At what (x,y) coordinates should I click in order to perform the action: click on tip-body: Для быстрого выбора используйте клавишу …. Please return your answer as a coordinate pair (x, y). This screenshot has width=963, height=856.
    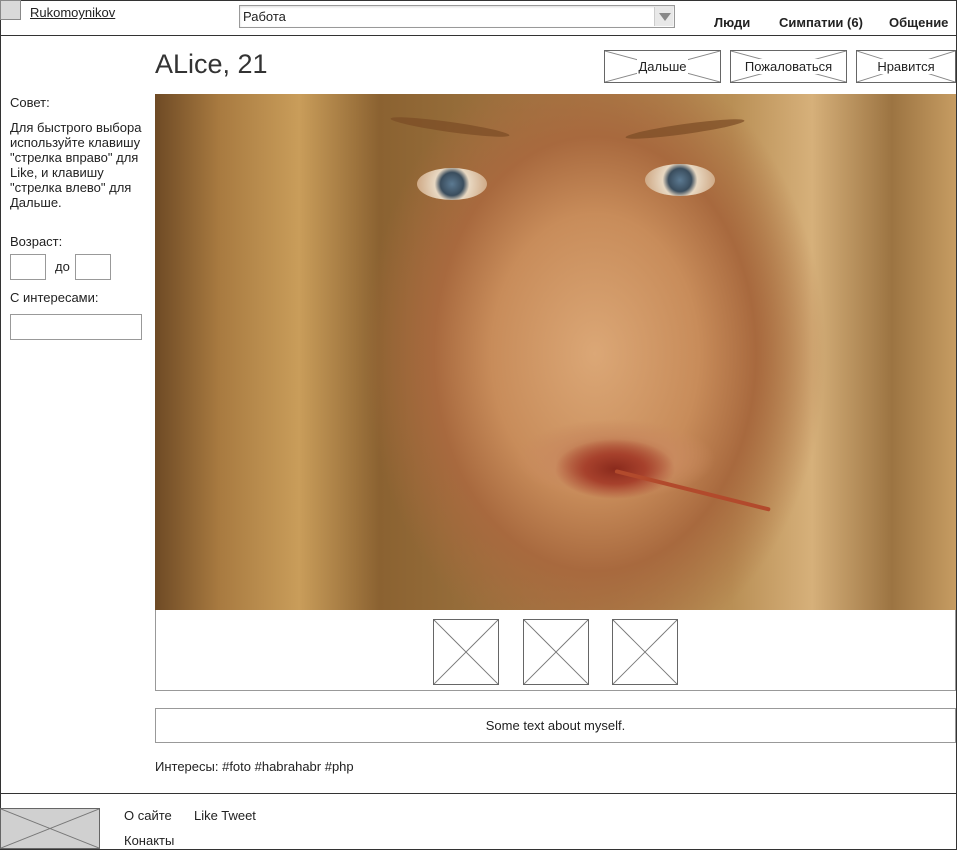
    Looking at the image, I should click on (76, 165).